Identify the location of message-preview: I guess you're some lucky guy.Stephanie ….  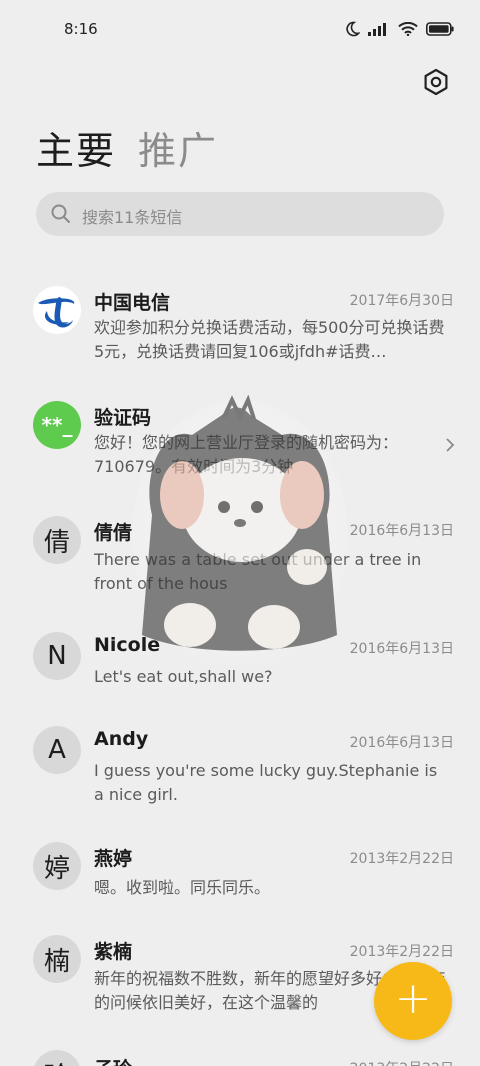
(266, 782).